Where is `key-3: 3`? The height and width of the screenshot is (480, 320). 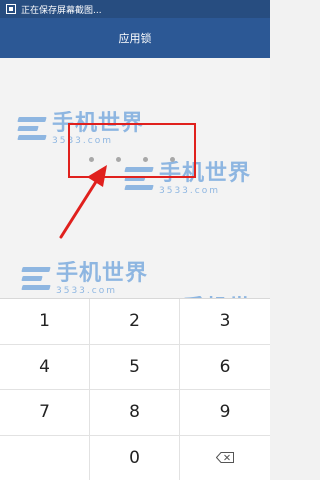
key-3: 3 is located at coordinates (225, 322).